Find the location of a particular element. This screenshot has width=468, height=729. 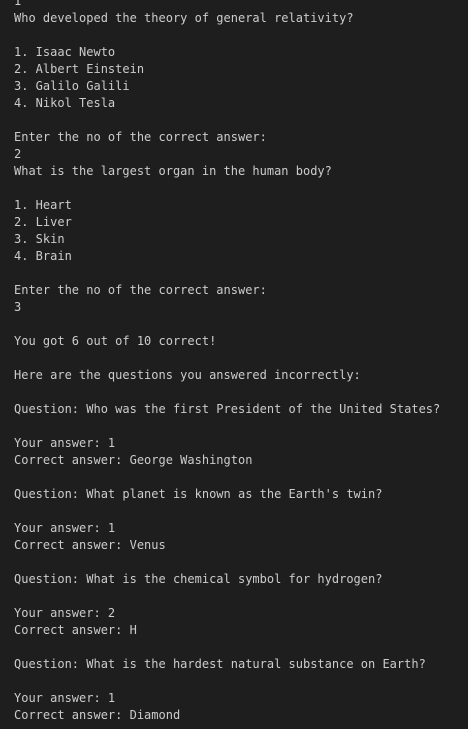

terminal-line: 3. Galilo Galili is located at coordinates (72, 86).